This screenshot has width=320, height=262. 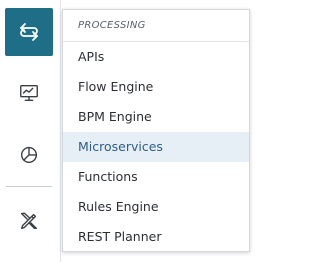 I want to click on rail-item-monitoring, so click(x=29, y=93).